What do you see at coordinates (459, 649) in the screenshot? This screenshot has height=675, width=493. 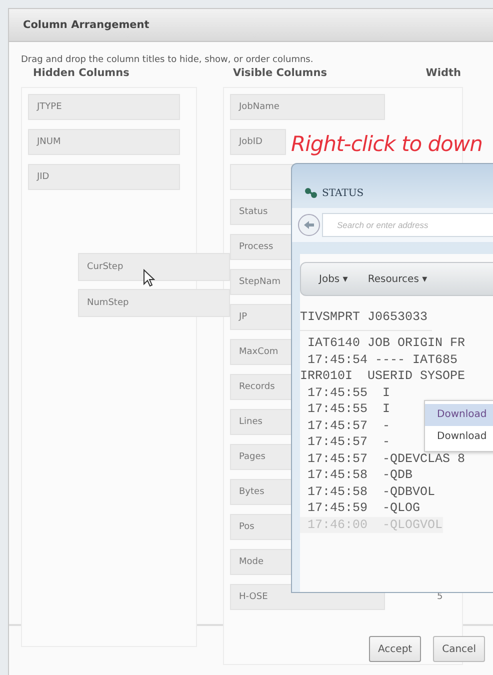 I see `dialog-button: Cancel` at bounding box center [459, 649].